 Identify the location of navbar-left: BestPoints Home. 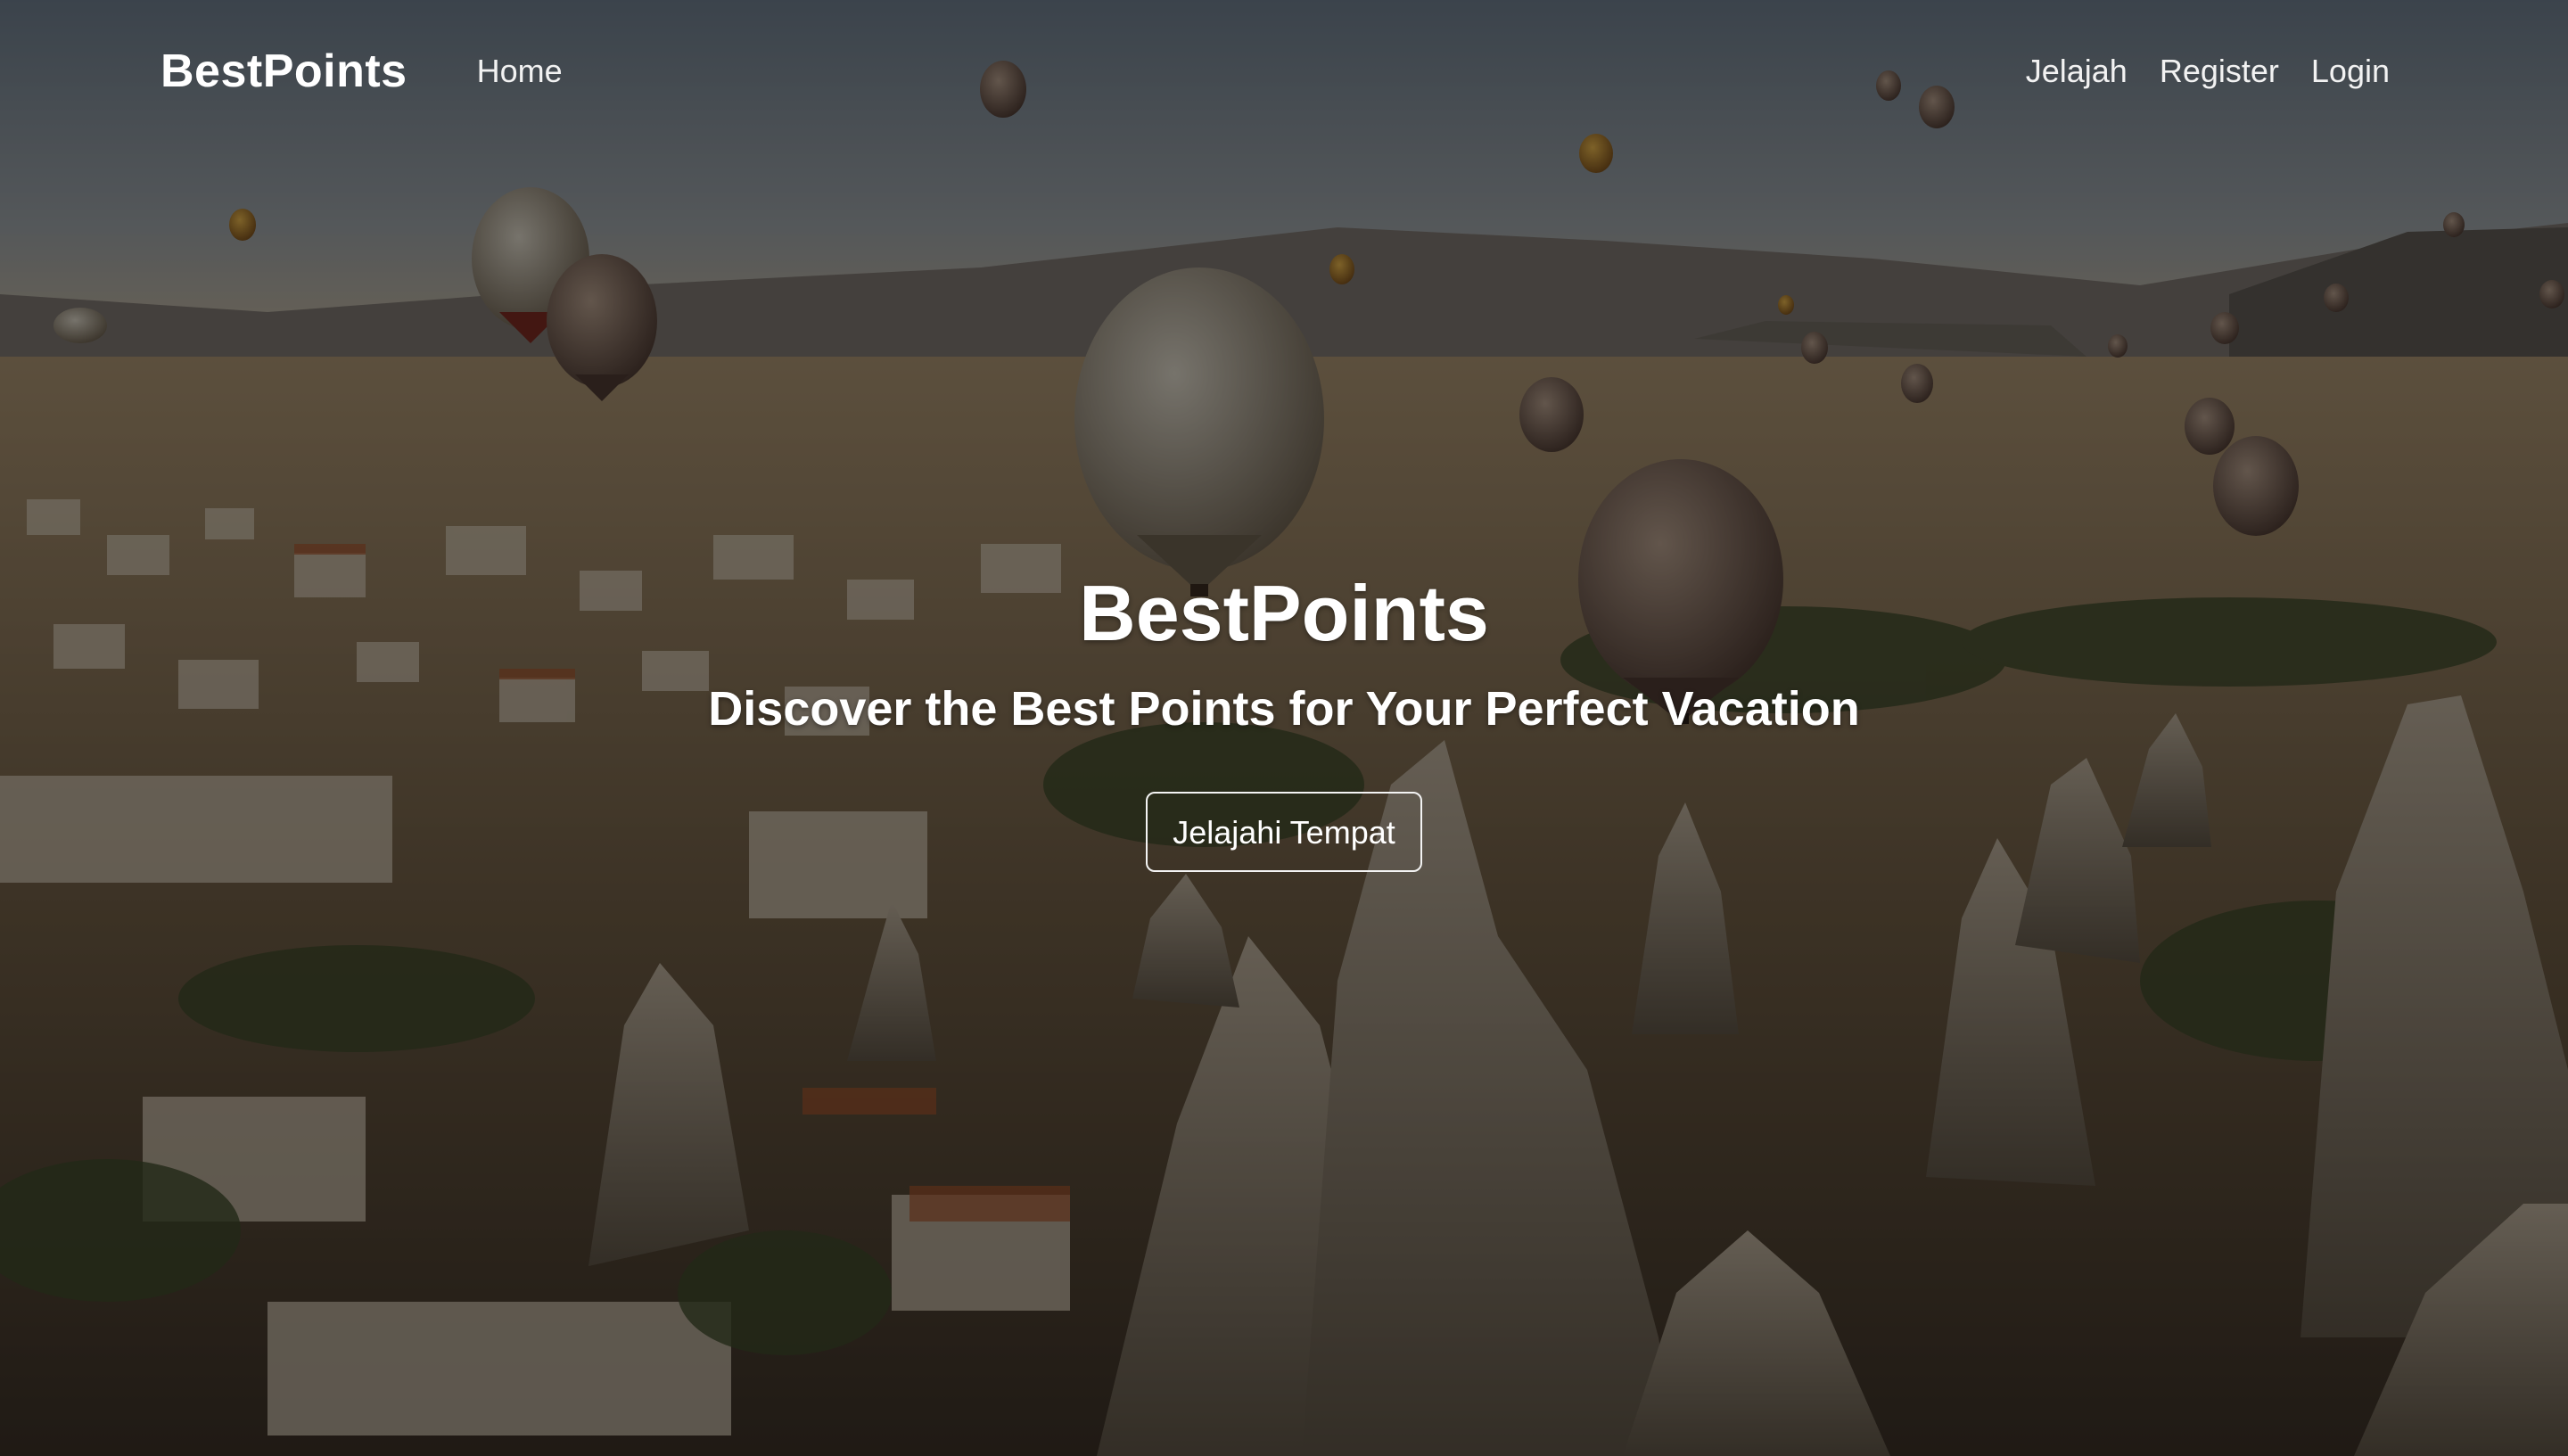
(361, 72).